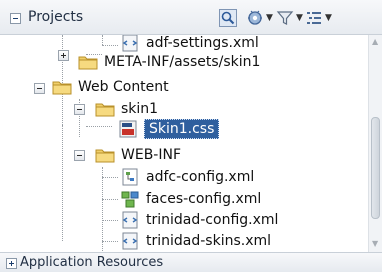 The image size is (382, 272). What do you see at coordinates (151, 155) in the screenshot?
I see `tree-item-label: WEB-INF` at bounding box center [151, 155].